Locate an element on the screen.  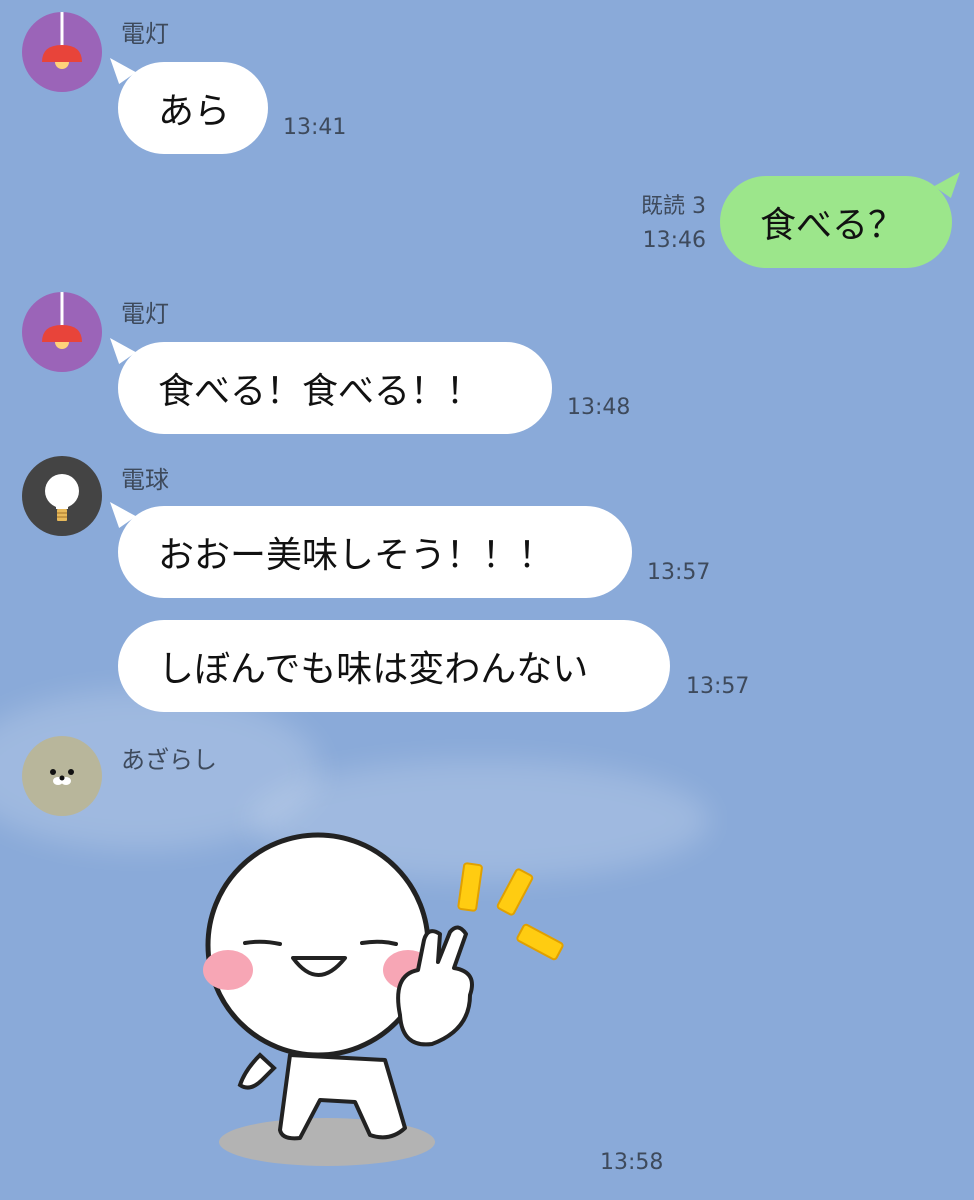
sender-name: 電球 is located at coordinates (145, 480).